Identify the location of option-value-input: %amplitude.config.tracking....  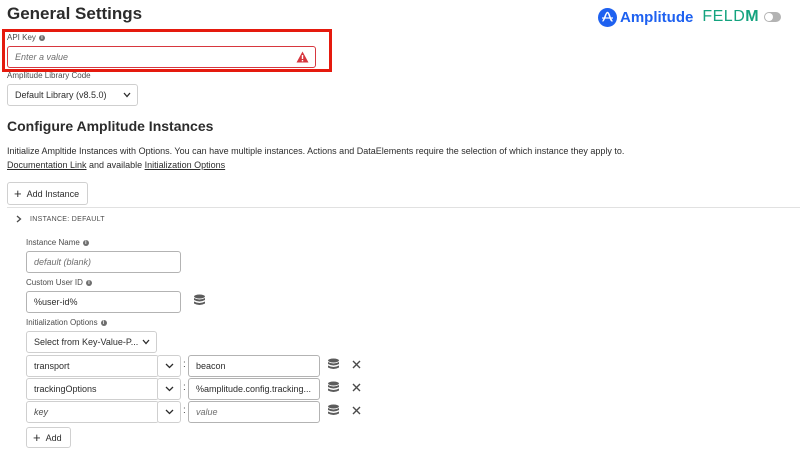
(254, 389).